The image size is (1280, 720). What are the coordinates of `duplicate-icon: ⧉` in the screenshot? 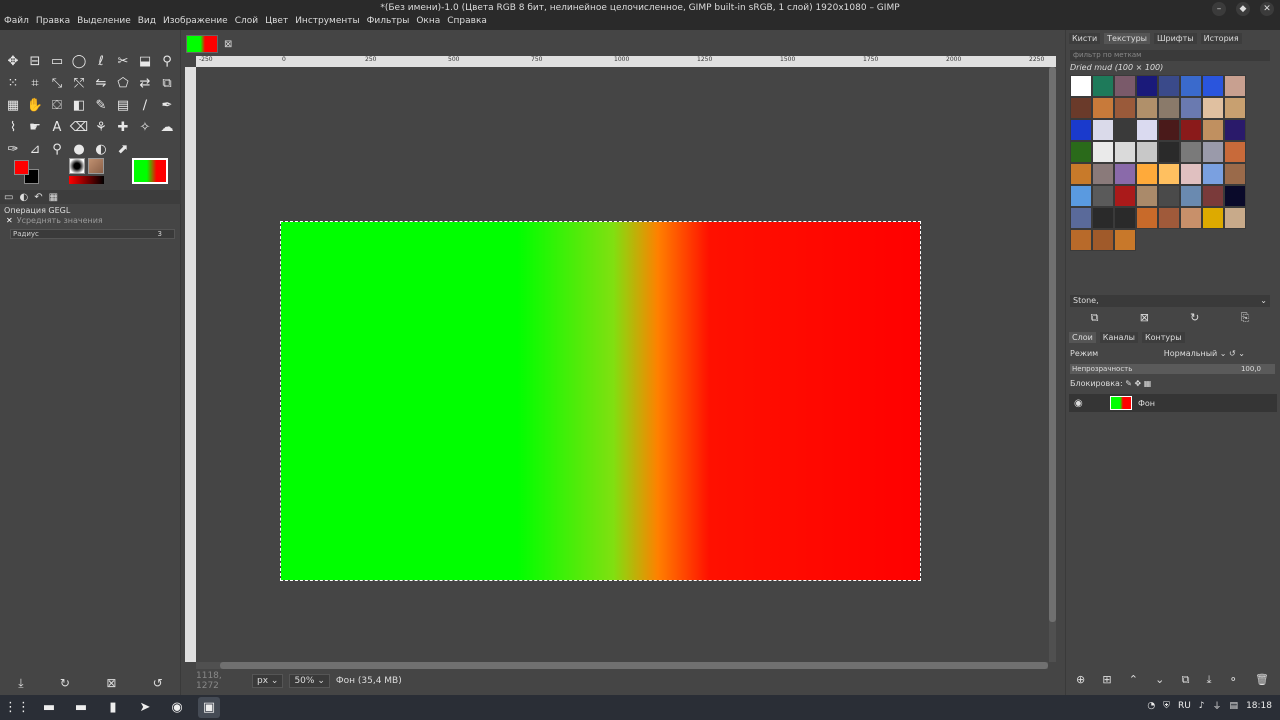 It's located at (1095, 318).